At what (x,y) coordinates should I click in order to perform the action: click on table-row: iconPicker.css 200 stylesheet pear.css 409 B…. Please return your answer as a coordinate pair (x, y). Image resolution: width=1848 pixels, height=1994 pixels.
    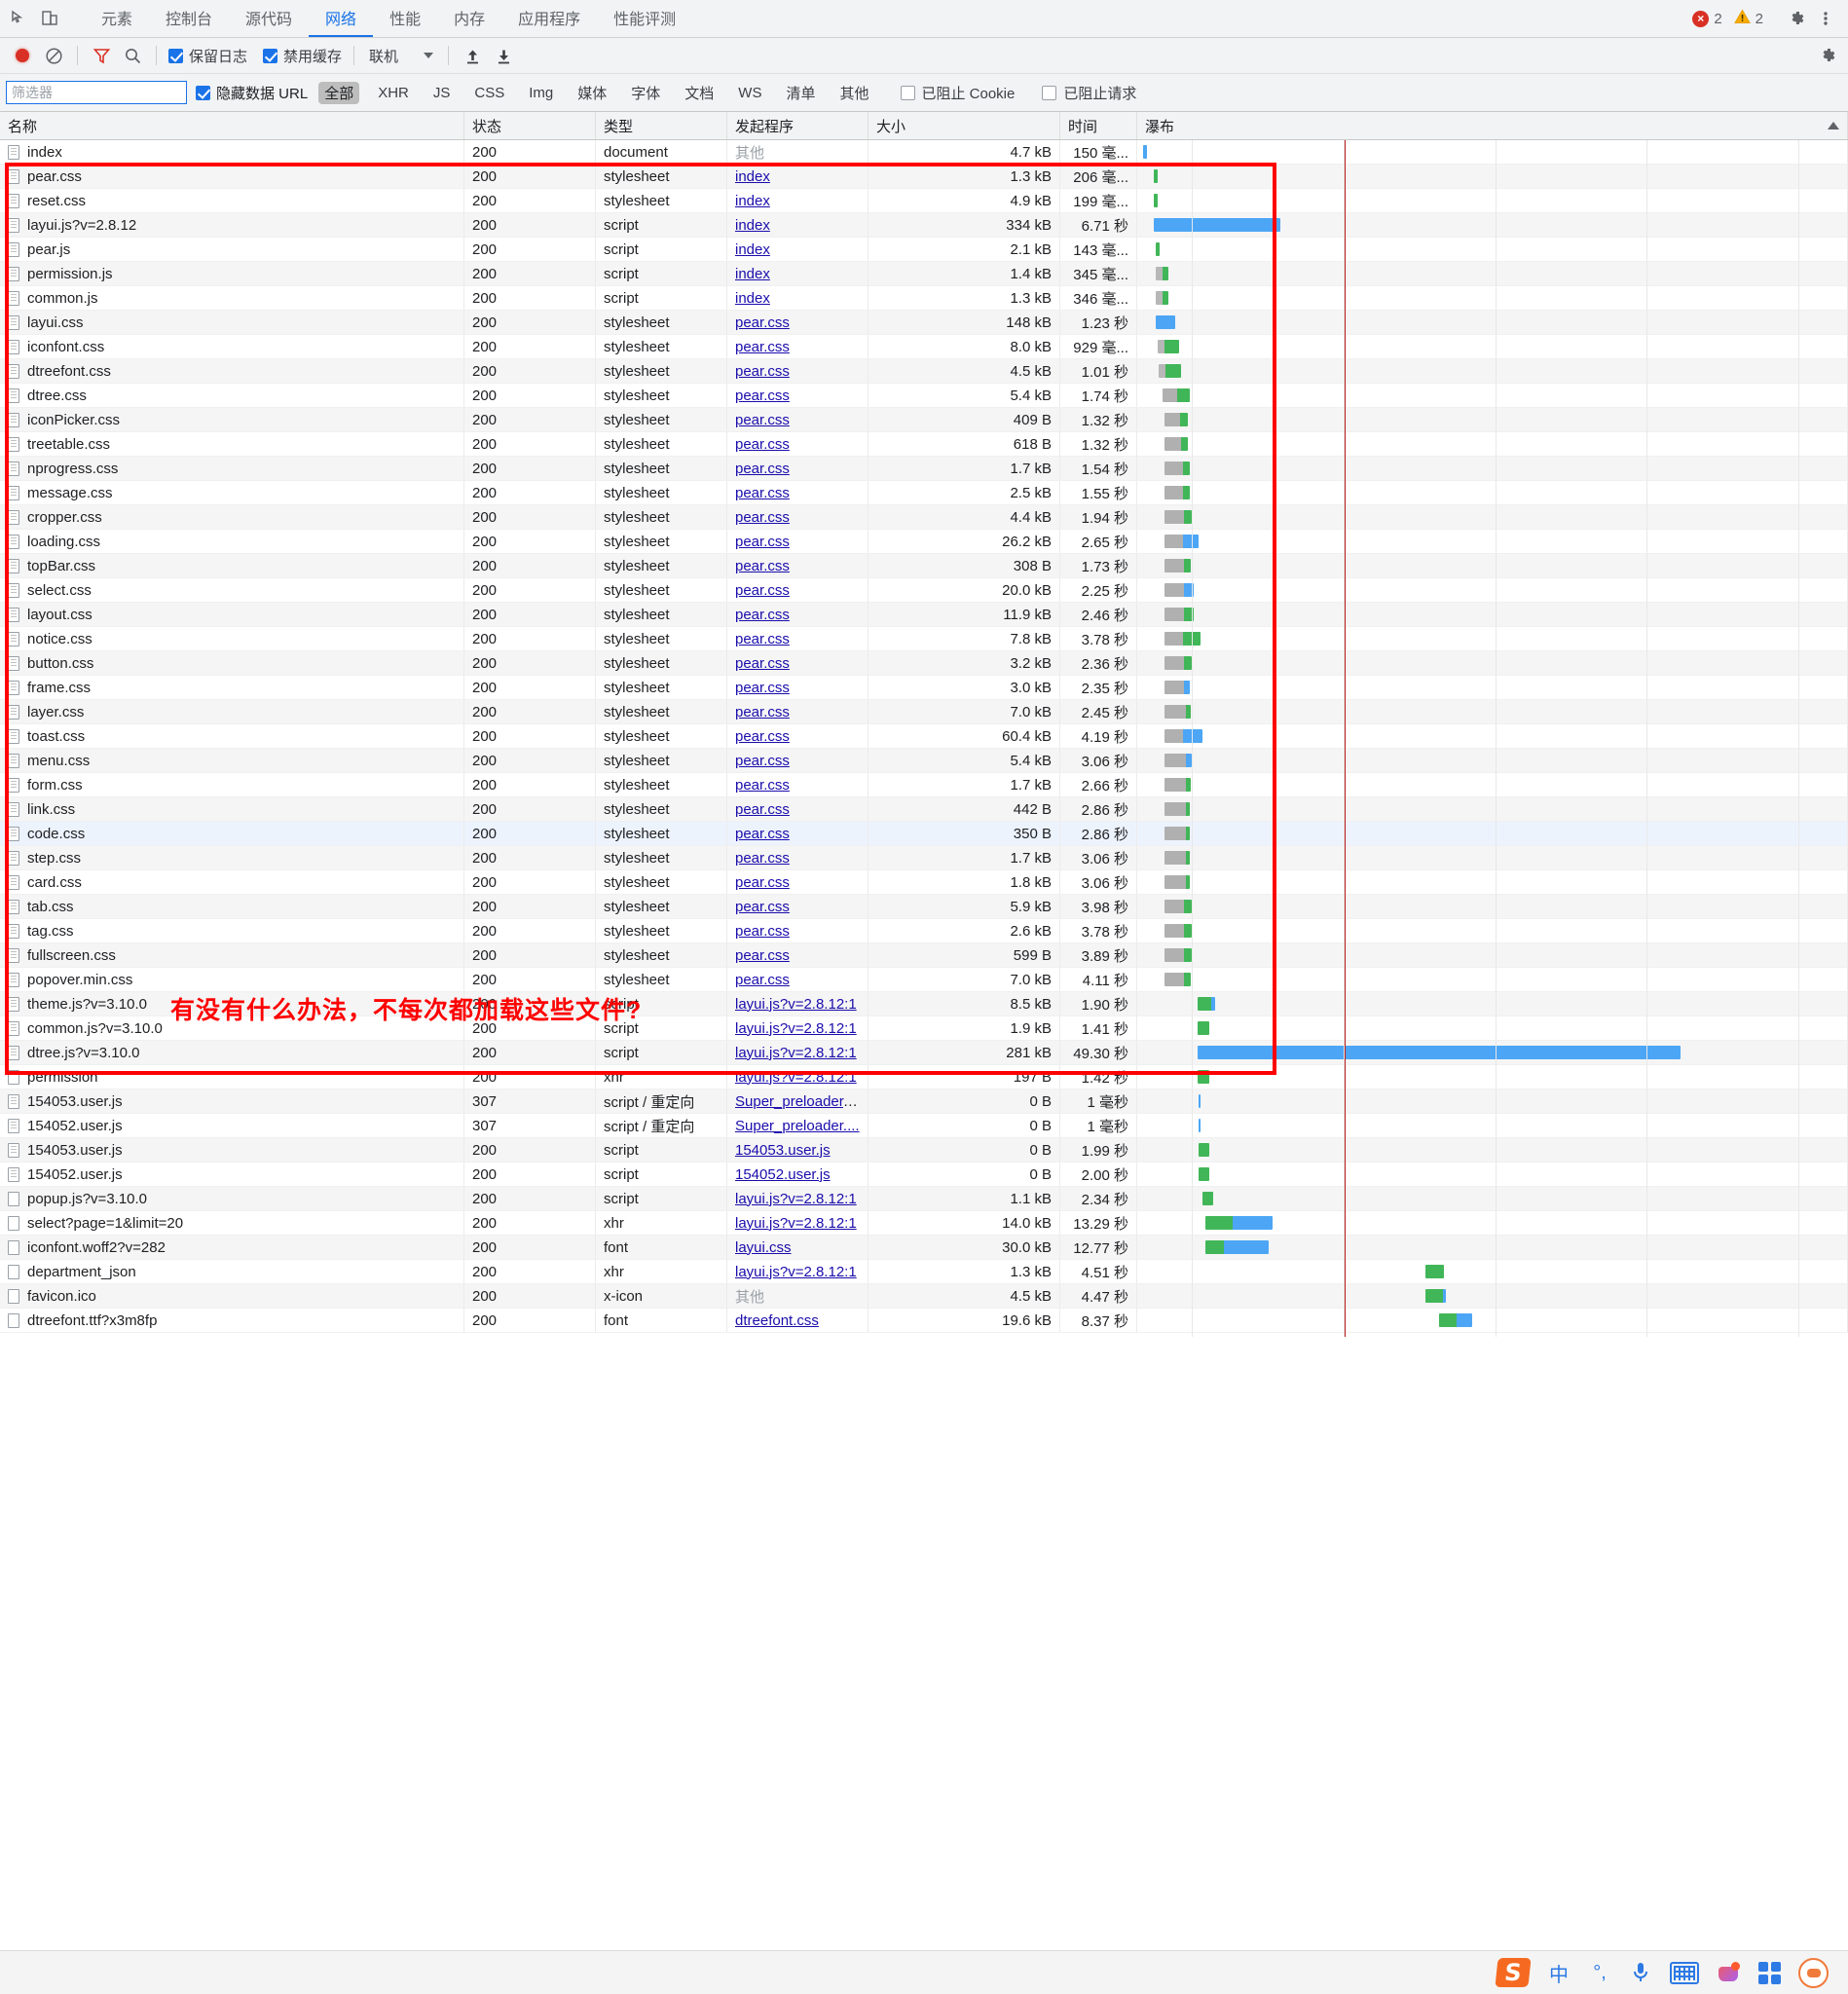
    Looking at the image, I should click on (924, 419).